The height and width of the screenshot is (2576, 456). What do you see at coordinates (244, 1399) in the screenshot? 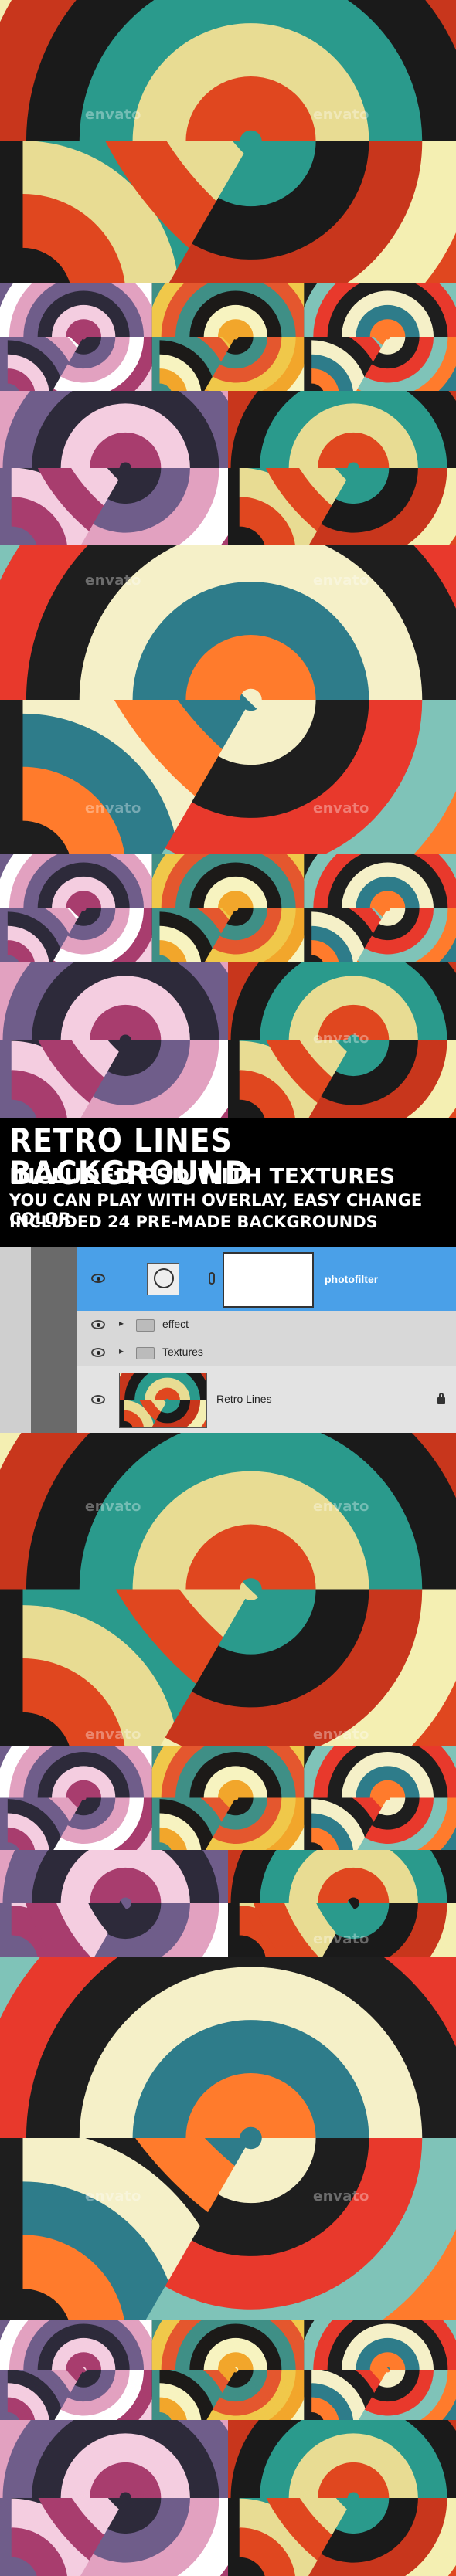
I see `layer-name: Retro Lines` at bounding box center [244, 1399].